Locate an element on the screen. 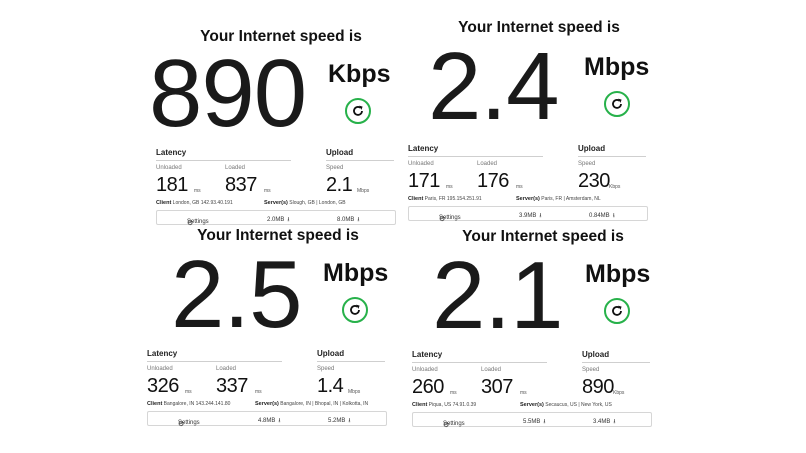 This screenshot has width=806, height=453. server-info: Server(s) Secaucus, US | New York, US is located at coordinates (566, 405).